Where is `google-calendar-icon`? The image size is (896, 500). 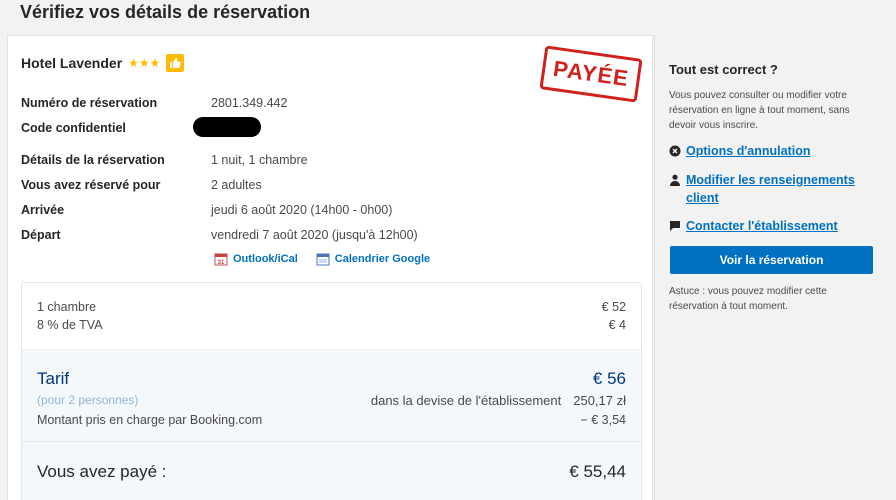
google-calendar-icon is located at coordinates (323, 259).